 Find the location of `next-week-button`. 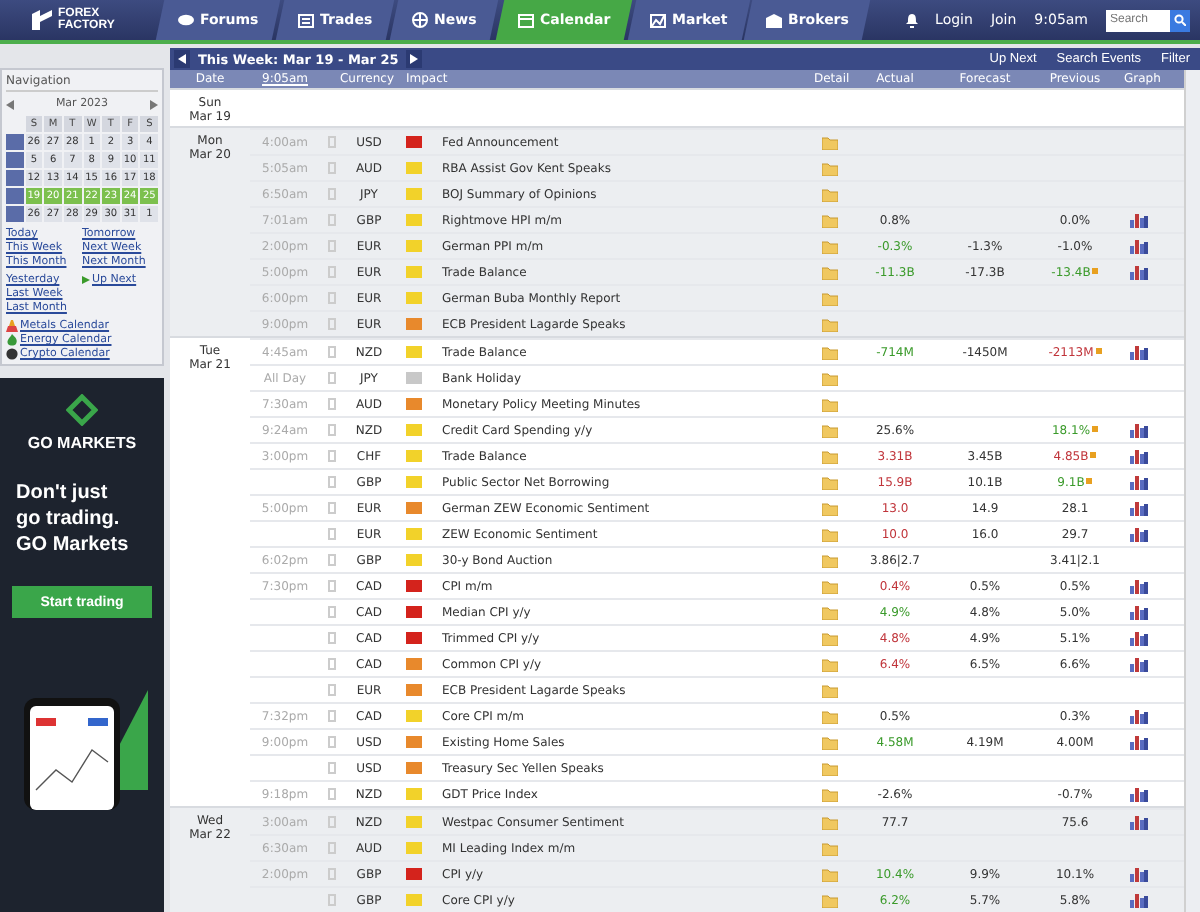

next-week-button is located at coordinates (414, 59).